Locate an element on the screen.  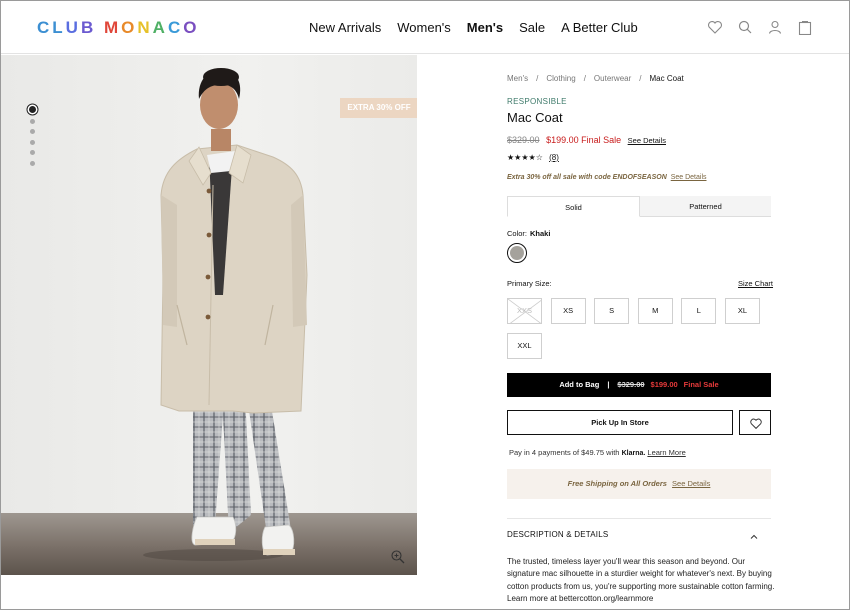
header-icons is located at coordinates (767, 27).